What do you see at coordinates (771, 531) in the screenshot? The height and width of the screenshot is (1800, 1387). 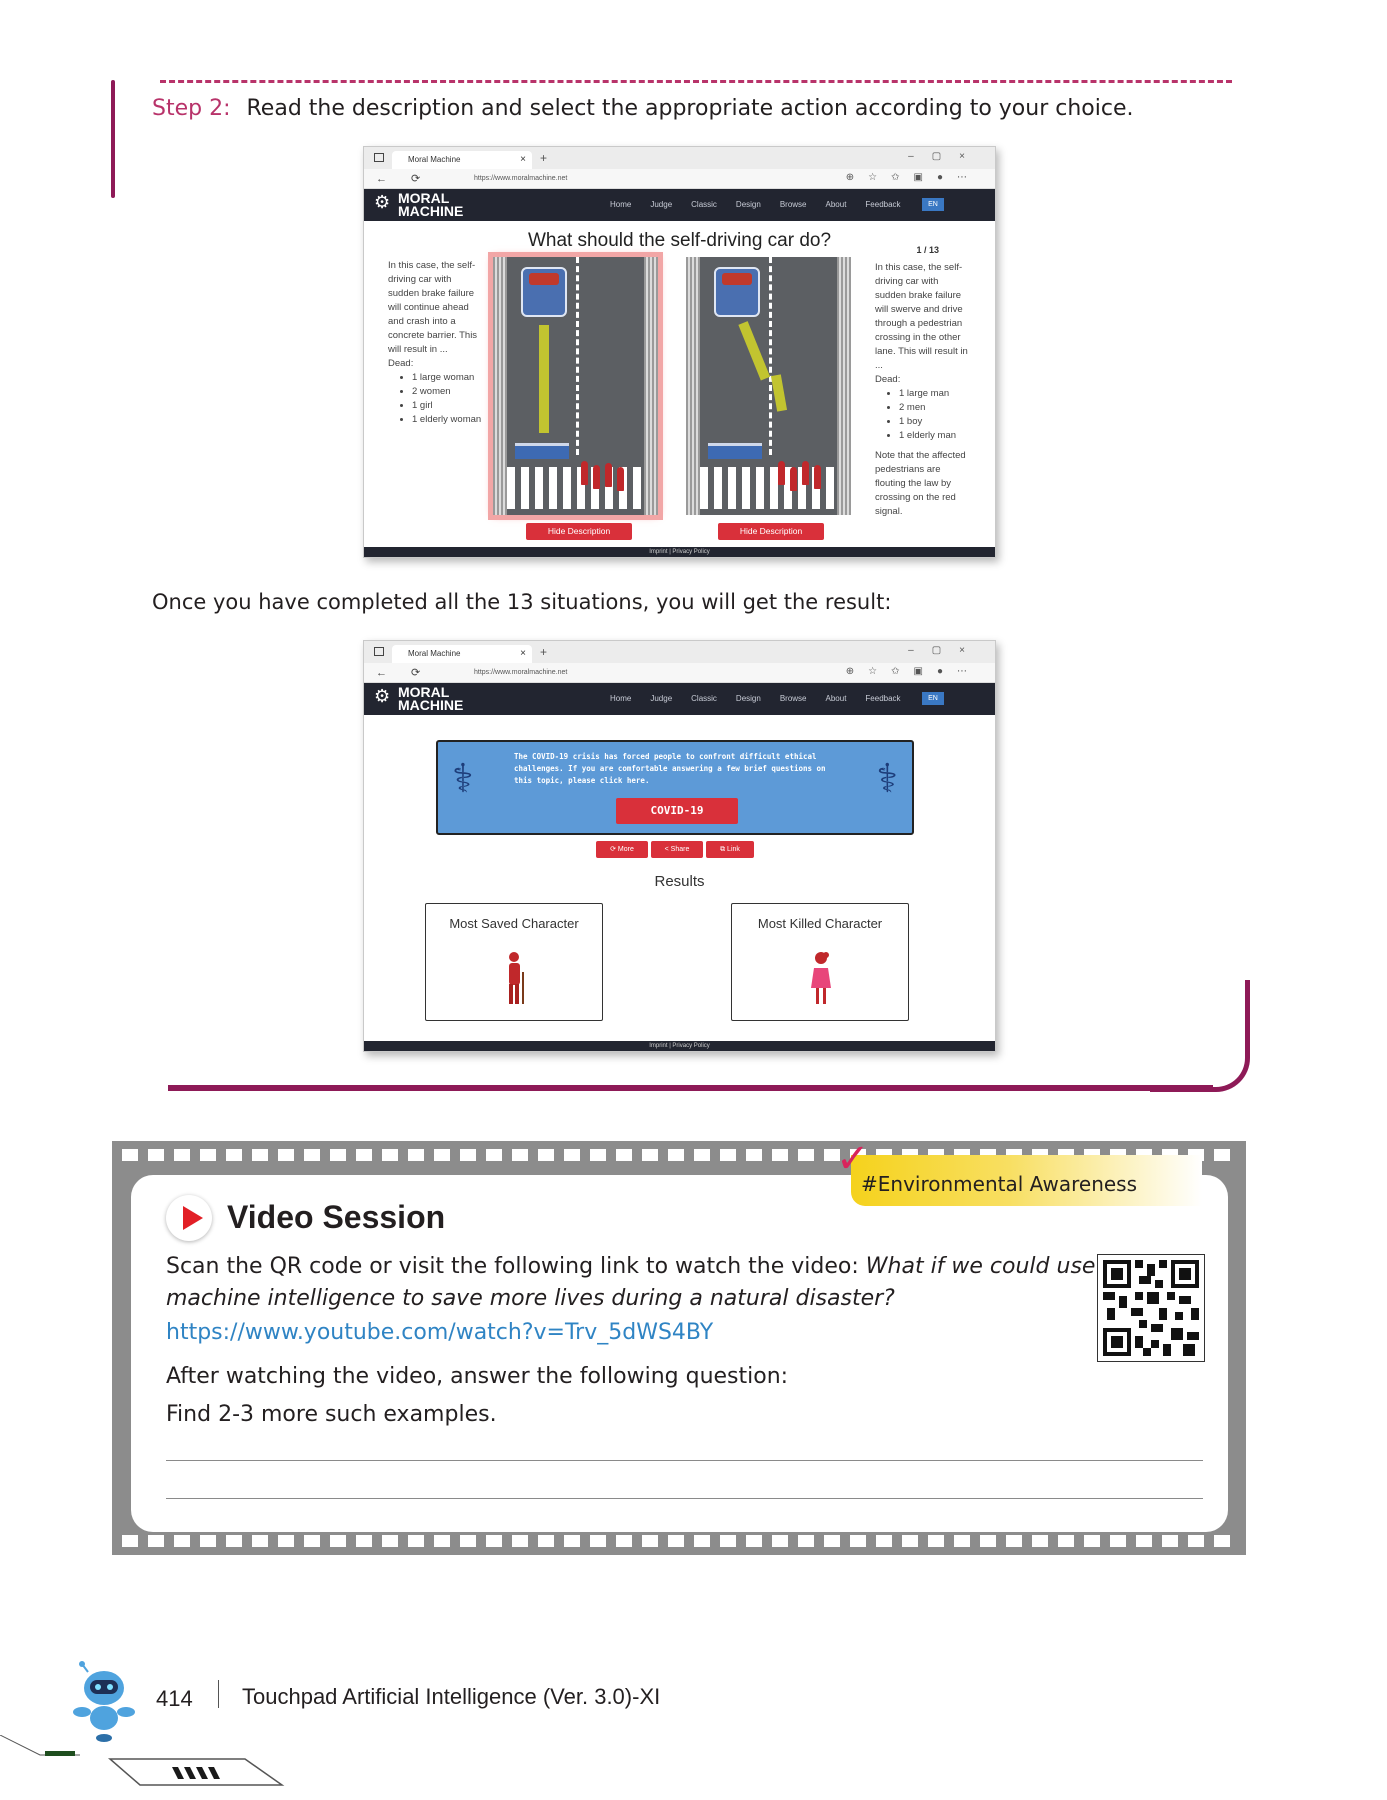 I see `hide-description-button-right: Hide Description` at bounding box center [771, 531].